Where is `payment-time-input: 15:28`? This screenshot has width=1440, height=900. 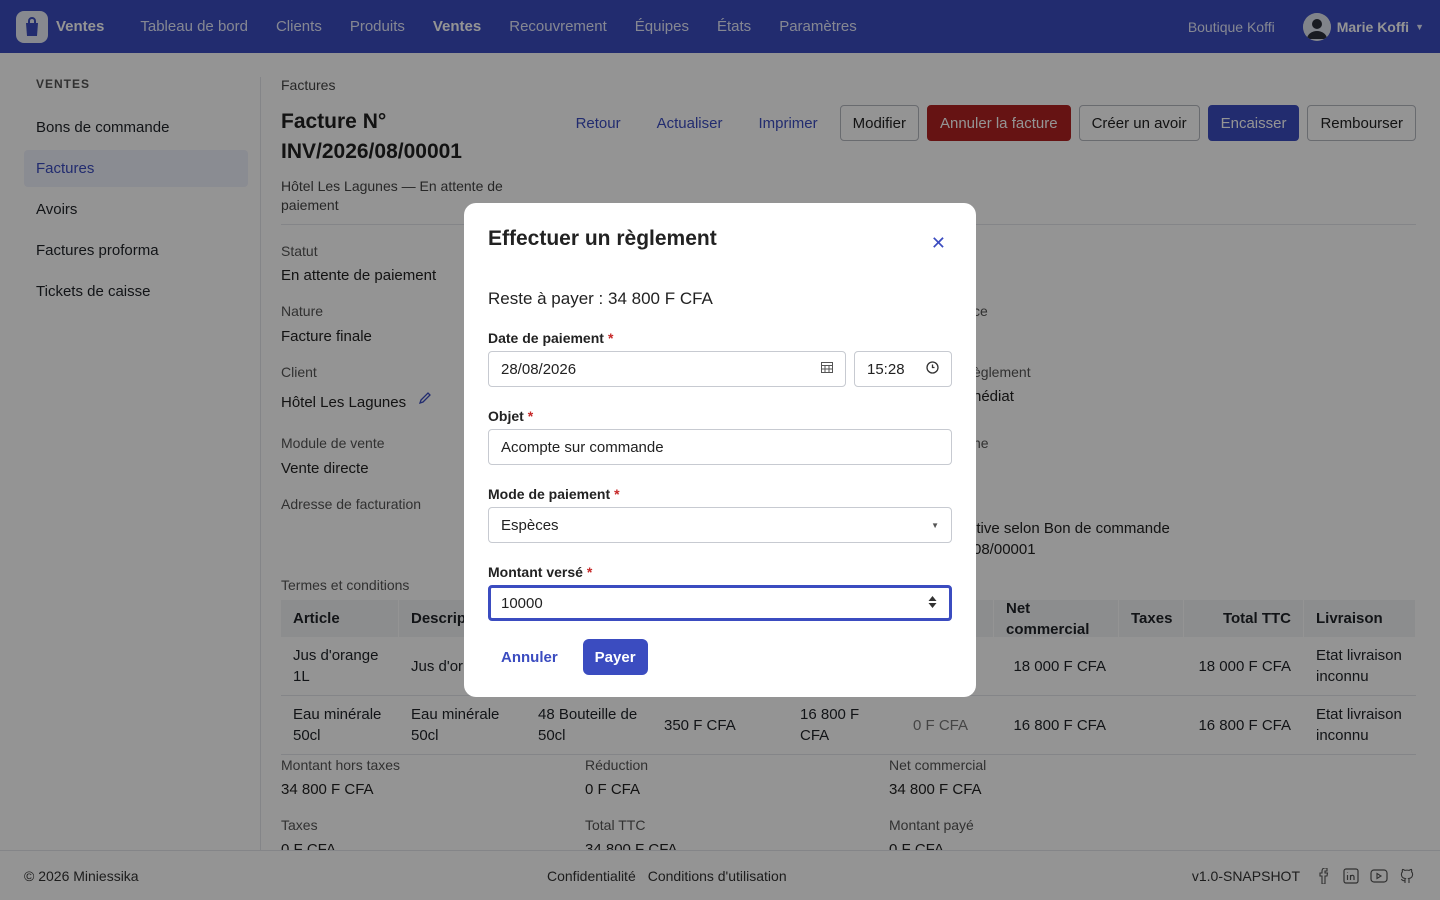
payment-time-input: 15:28 is located at coordinates (903, 369).